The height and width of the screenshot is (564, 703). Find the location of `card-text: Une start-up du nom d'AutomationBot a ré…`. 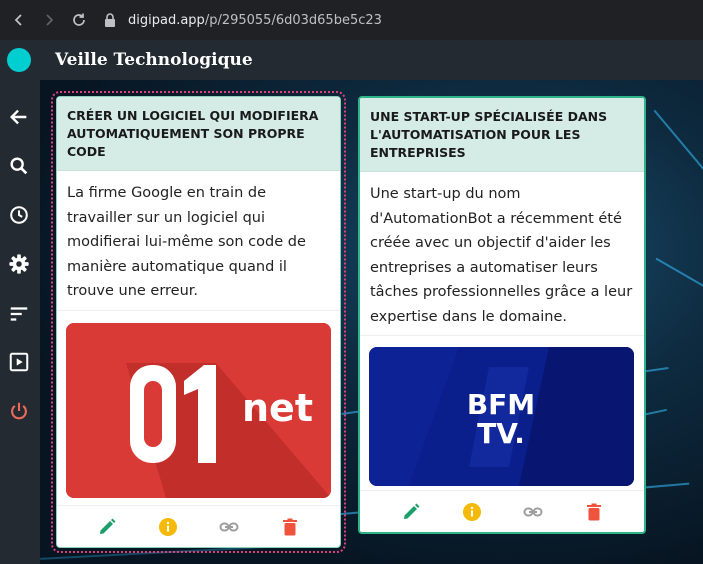

card-text: Une start-up du nom d'AutomationBot a ré… is located at coordinates (502, 254).